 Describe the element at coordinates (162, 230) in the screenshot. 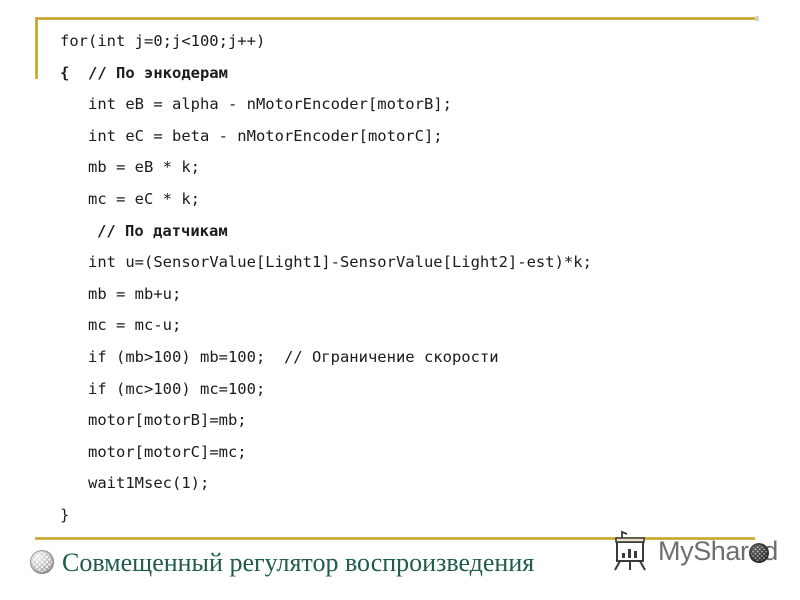

I see `code-line: // По датчикам` at that location.